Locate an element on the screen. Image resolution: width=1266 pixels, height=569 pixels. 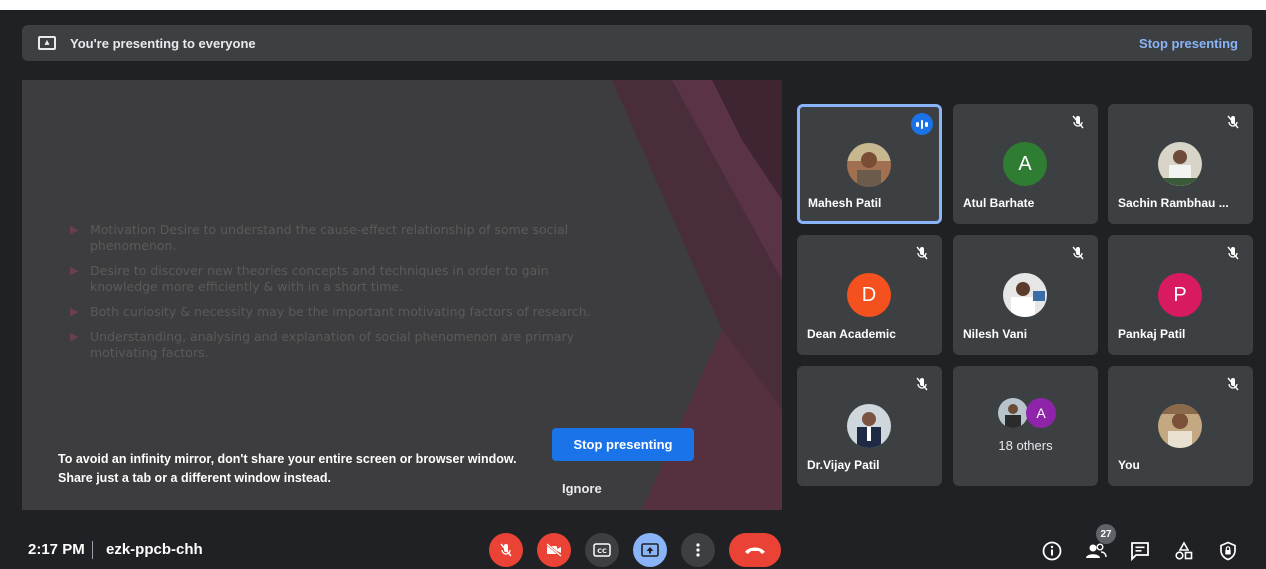
participant-name: Dean Academic is located at coordinates (851, 334).